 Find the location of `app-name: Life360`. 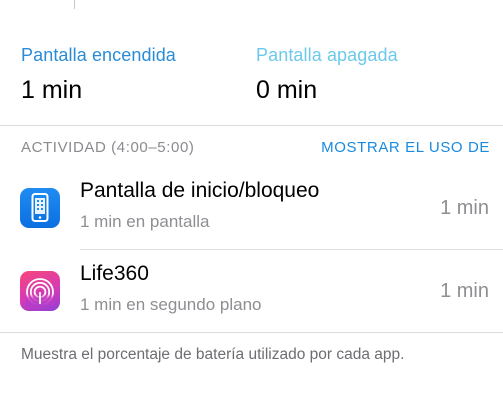

app-name: Life360 is located at coordinates (114, 273).